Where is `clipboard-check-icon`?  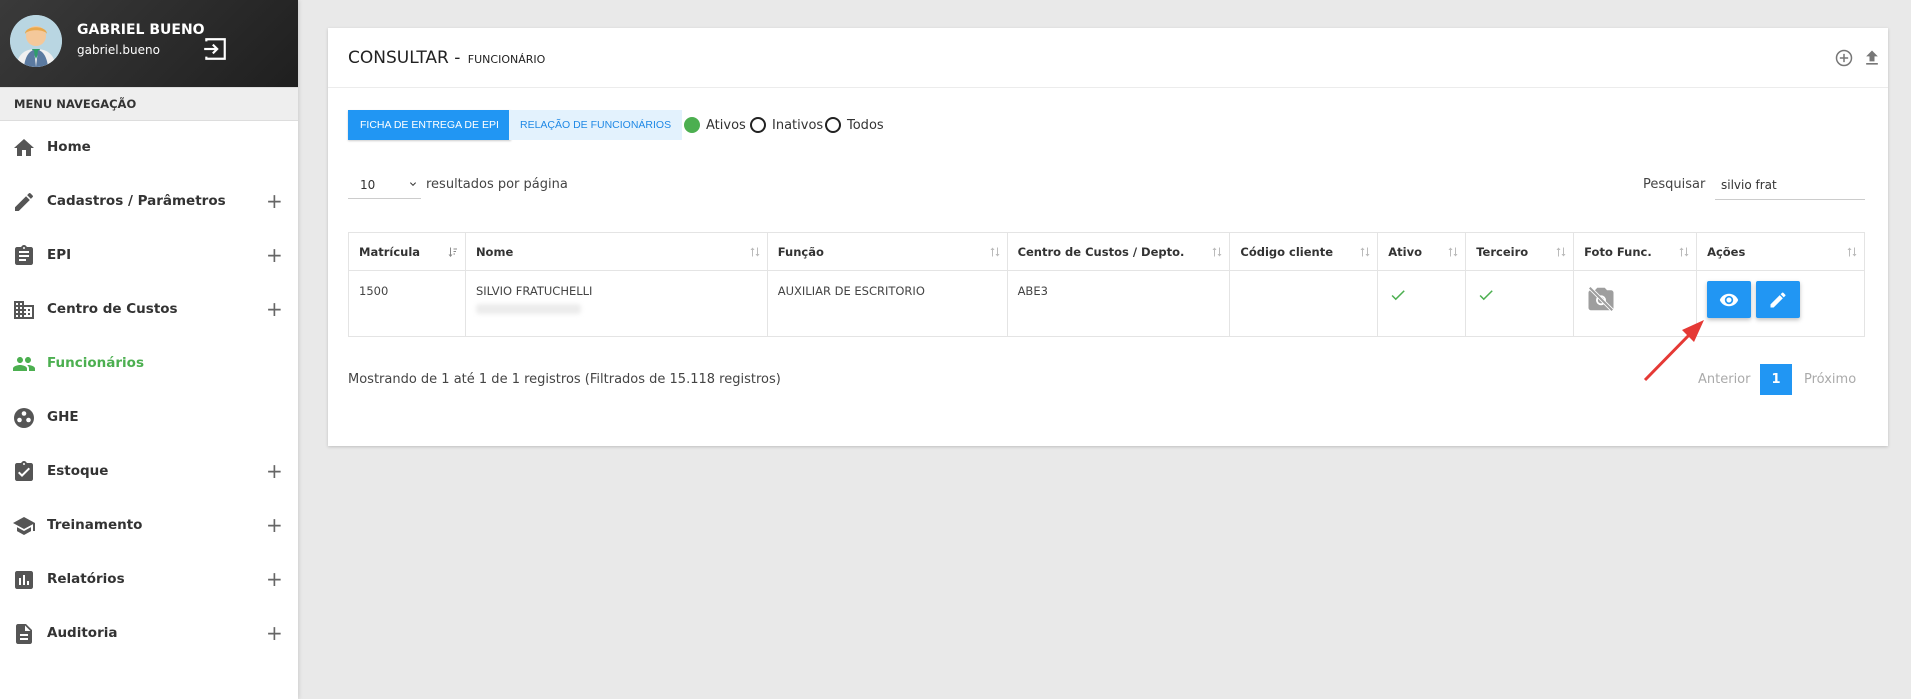 clipboard-check-icon is located at coordinates (24, 471).